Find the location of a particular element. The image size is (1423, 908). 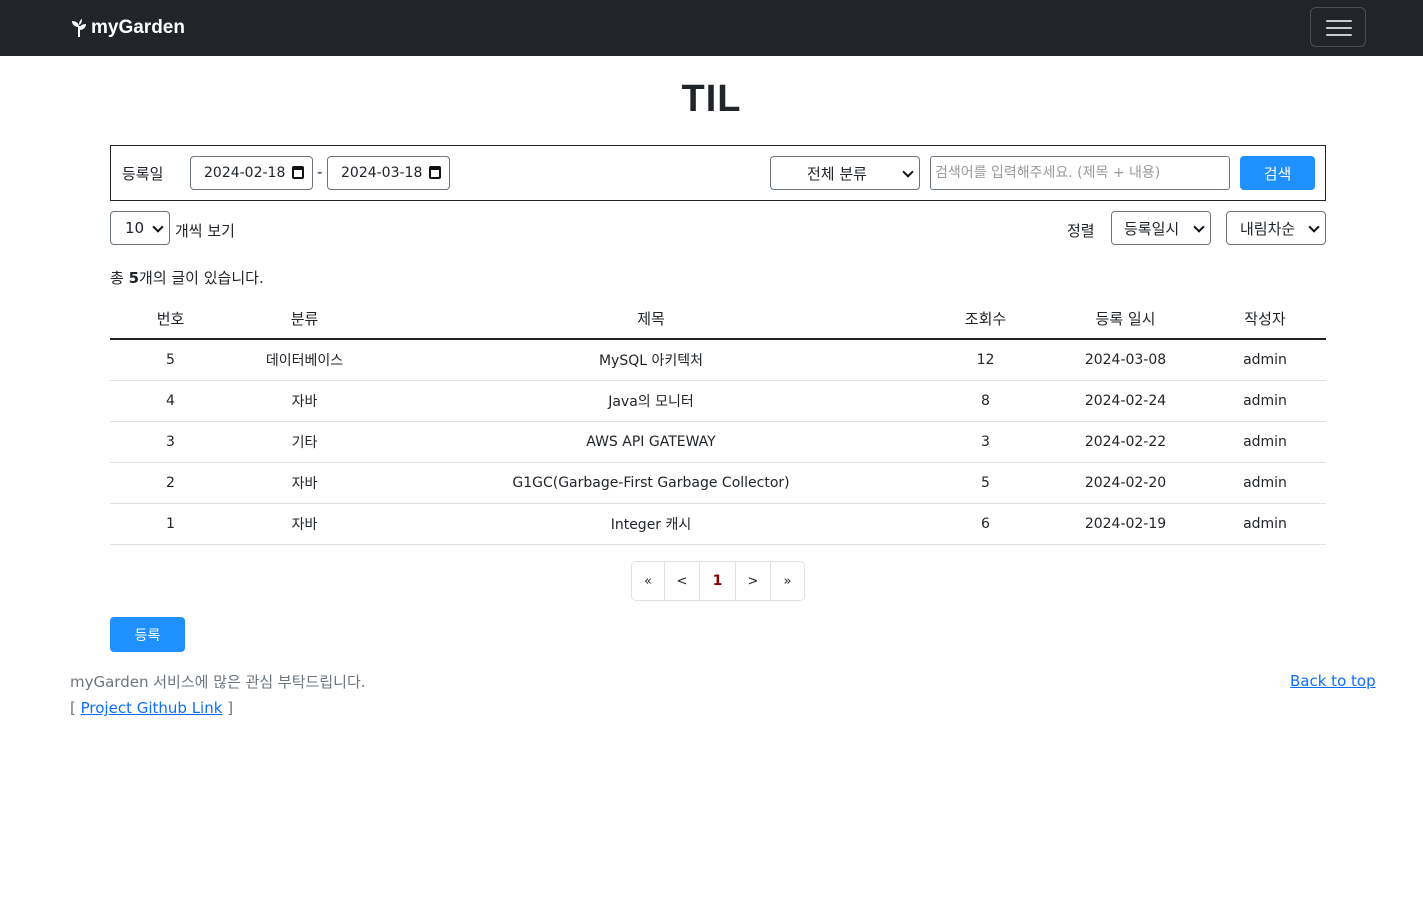

row-category: 기타 is located at coordinates (304, 442).